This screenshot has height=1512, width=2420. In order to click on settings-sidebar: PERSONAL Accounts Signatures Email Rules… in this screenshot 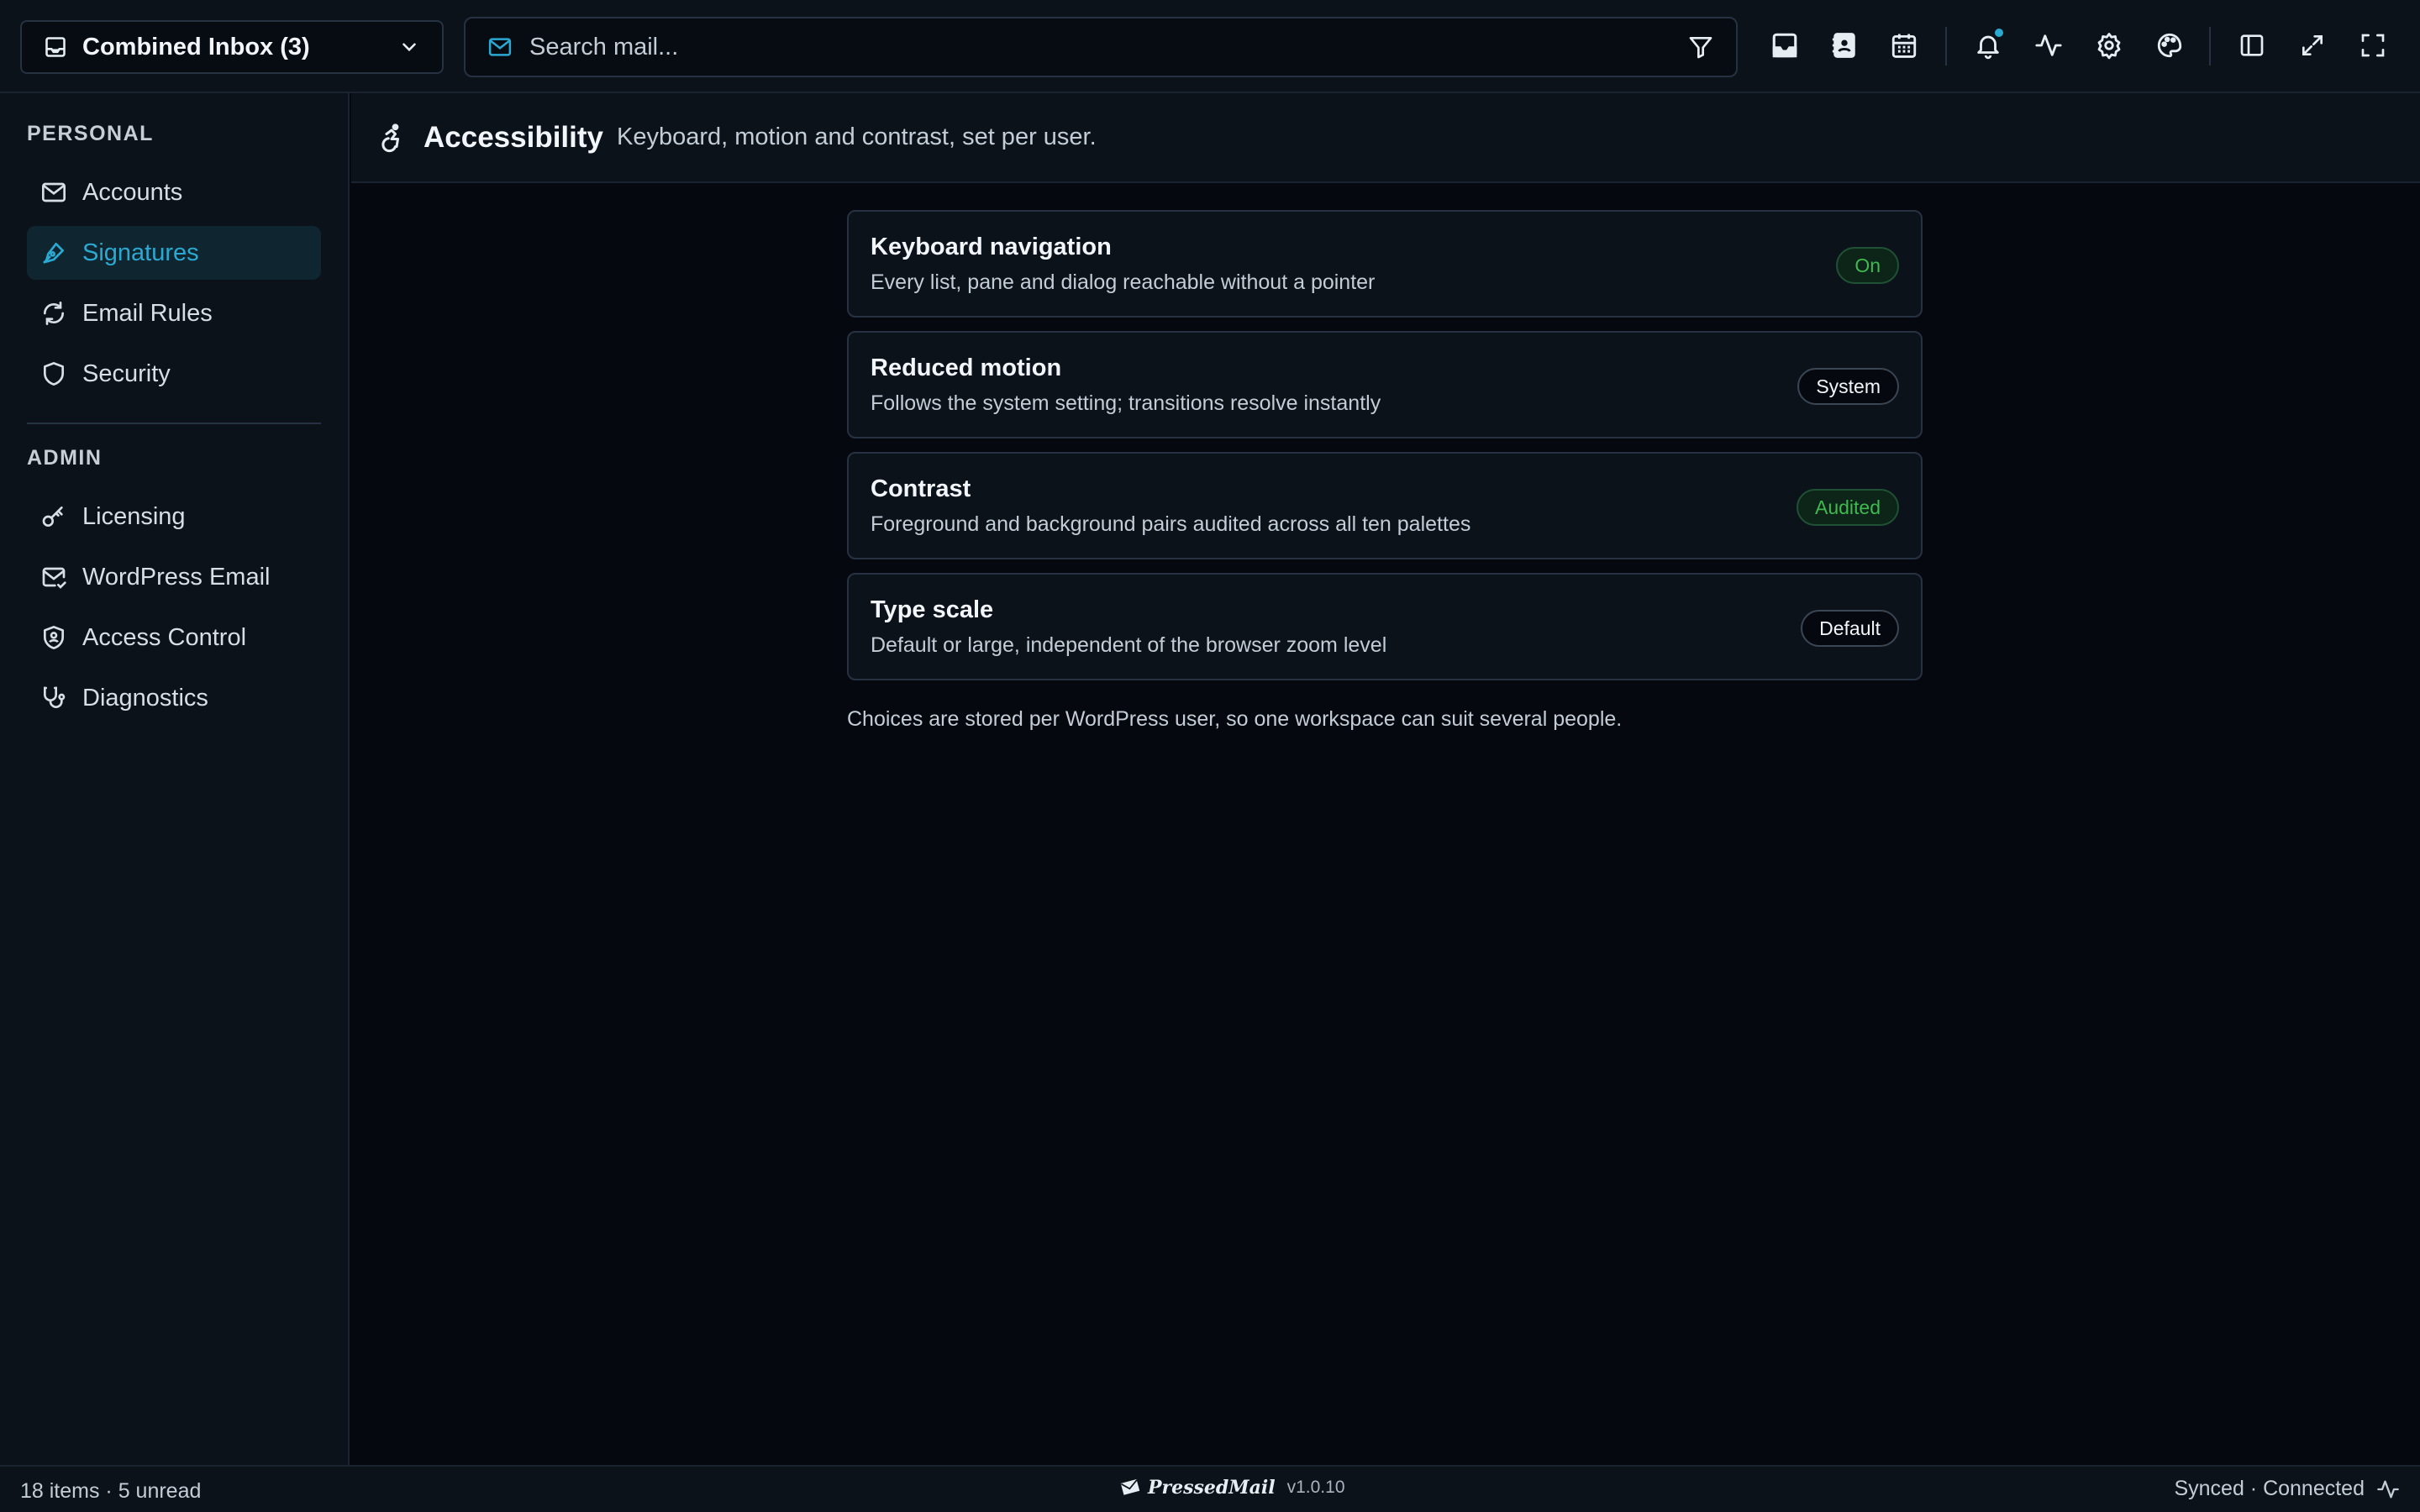, I will do `click(175, 779)`.